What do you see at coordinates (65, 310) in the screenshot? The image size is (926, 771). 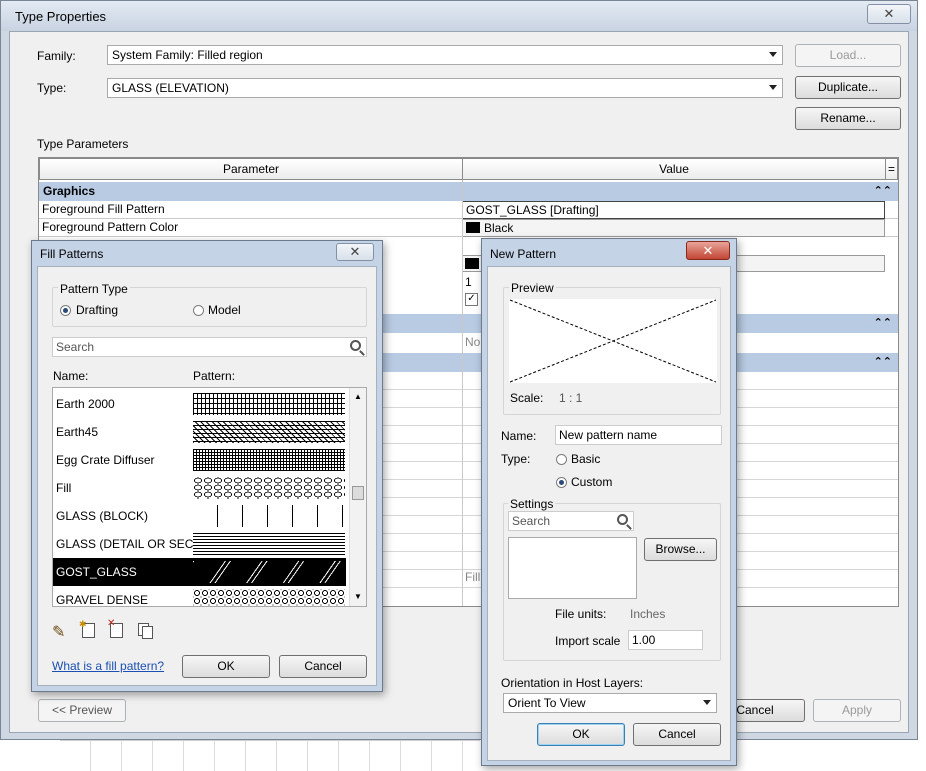 I see `drafting-radio` at bounding box center [65, 310].